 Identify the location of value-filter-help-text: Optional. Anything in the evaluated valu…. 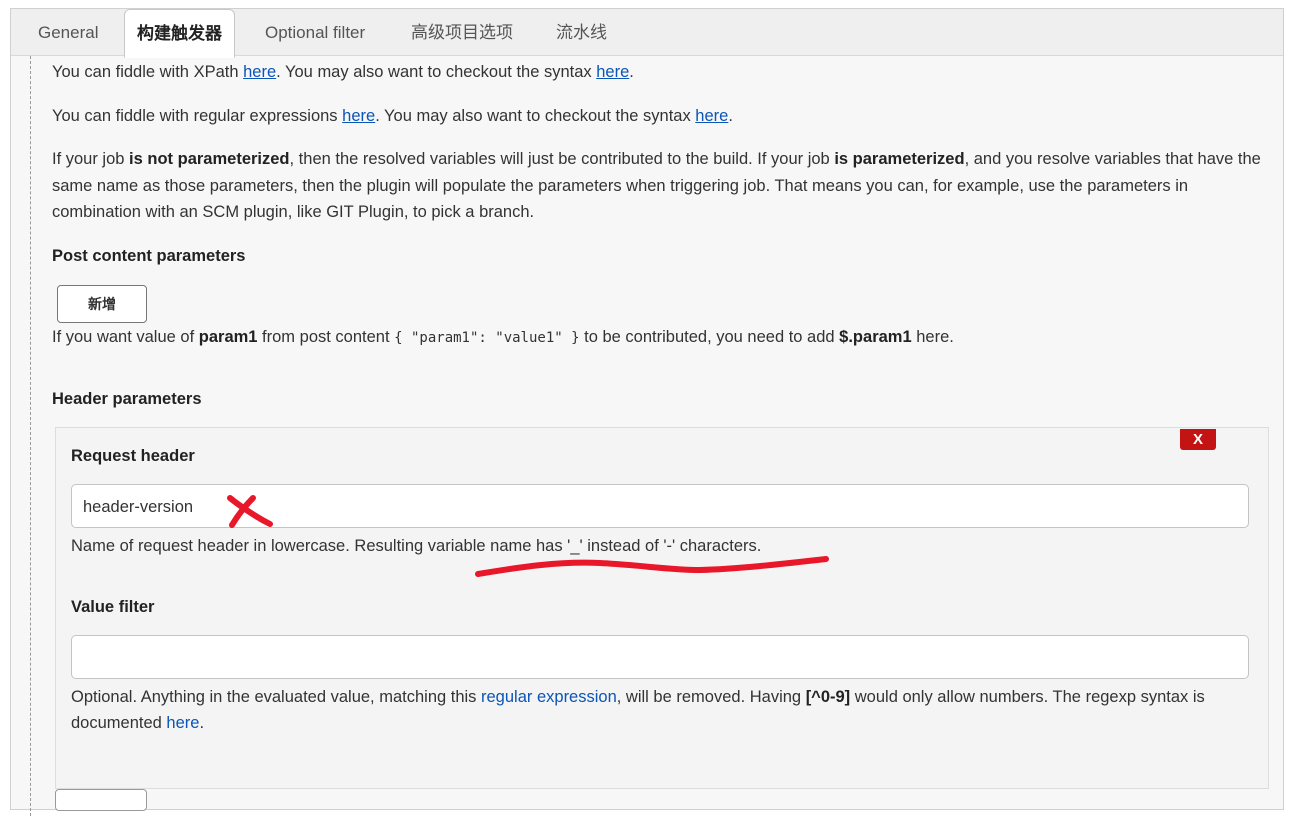
(276, 697).